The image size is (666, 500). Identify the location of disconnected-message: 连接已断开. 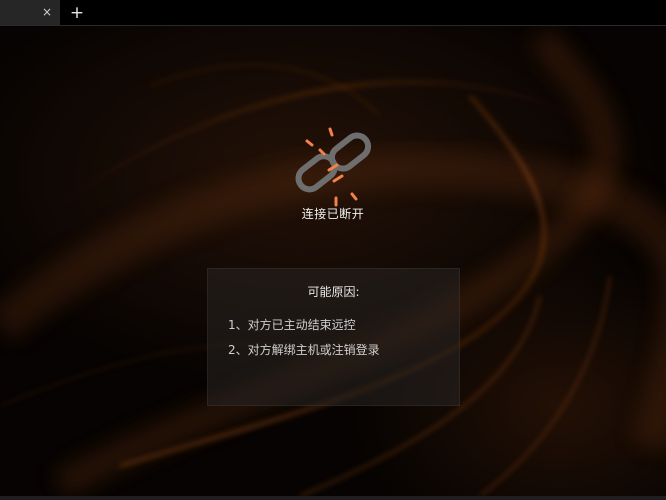
(333, 214).